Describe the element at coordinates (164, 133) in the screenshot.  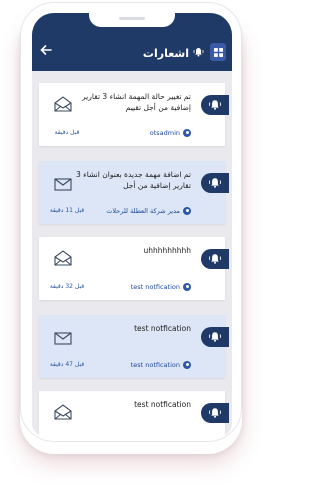
I see `sender-name: otsadmin` at that location.